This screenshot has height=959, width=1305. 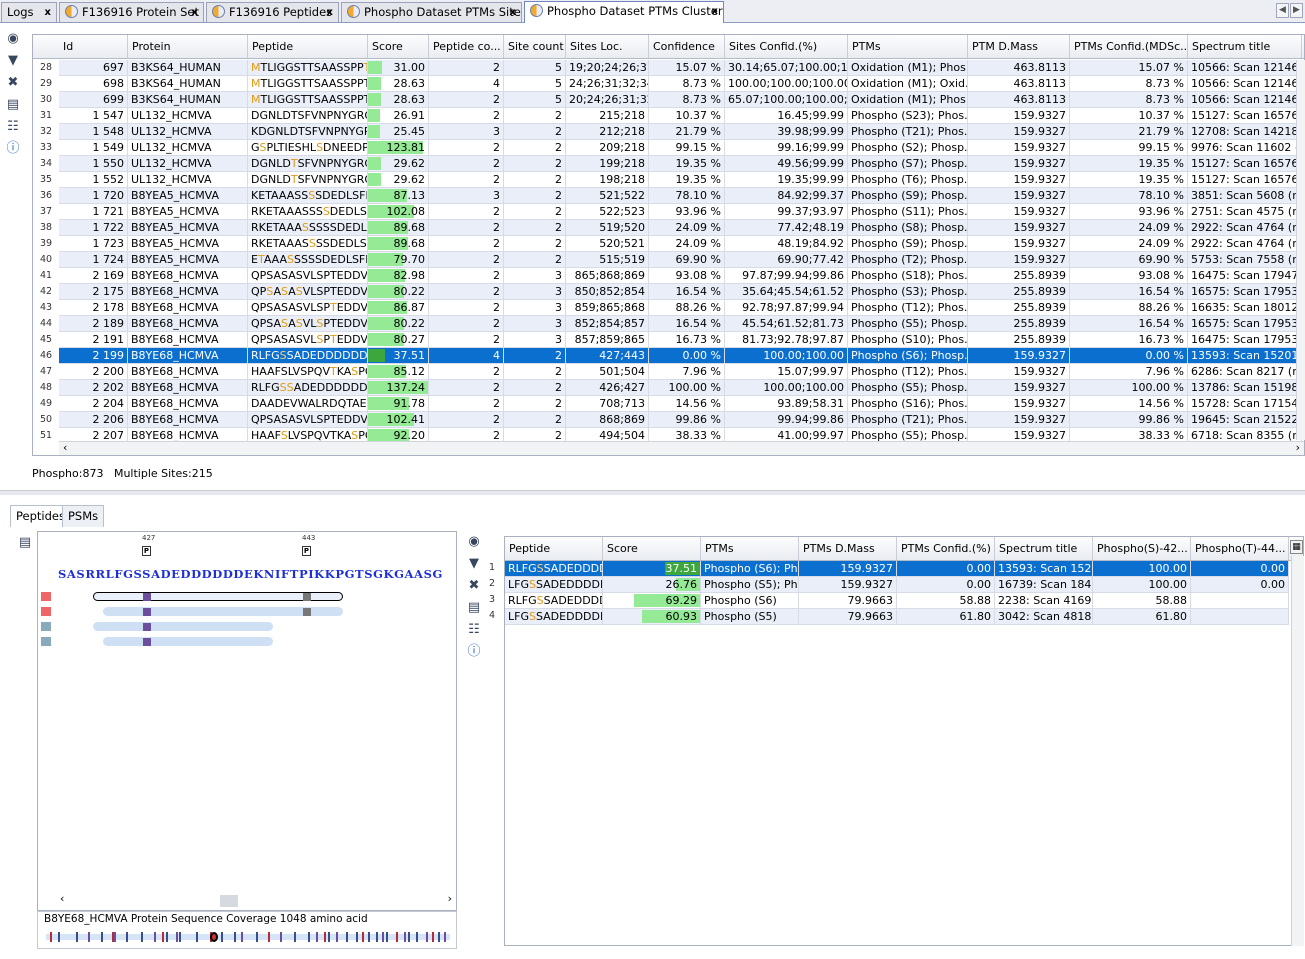 I want to click on column-header: Protein, so click(x=188, y=46).